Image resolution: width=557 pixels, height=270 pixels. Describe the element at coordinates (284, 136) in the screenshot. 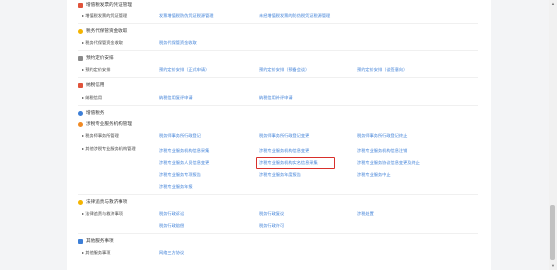

I see `link-firm-2: 税务师事务所行政登记变更` at that location.